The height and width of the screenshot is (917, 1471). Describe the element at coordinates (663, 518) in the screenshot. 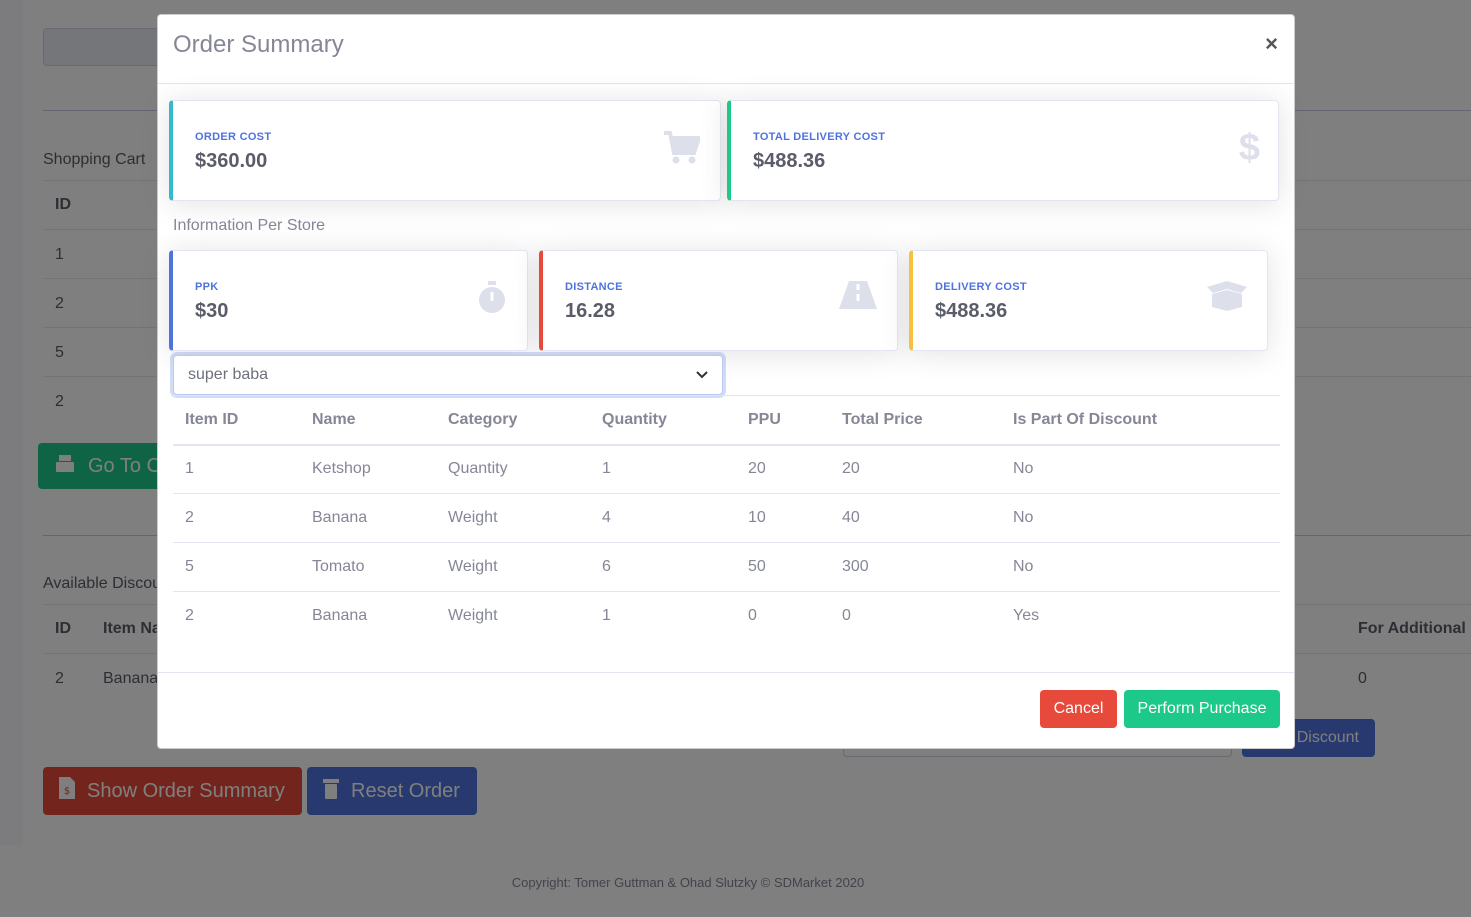

I see `cell-quantity: 4` at that location.